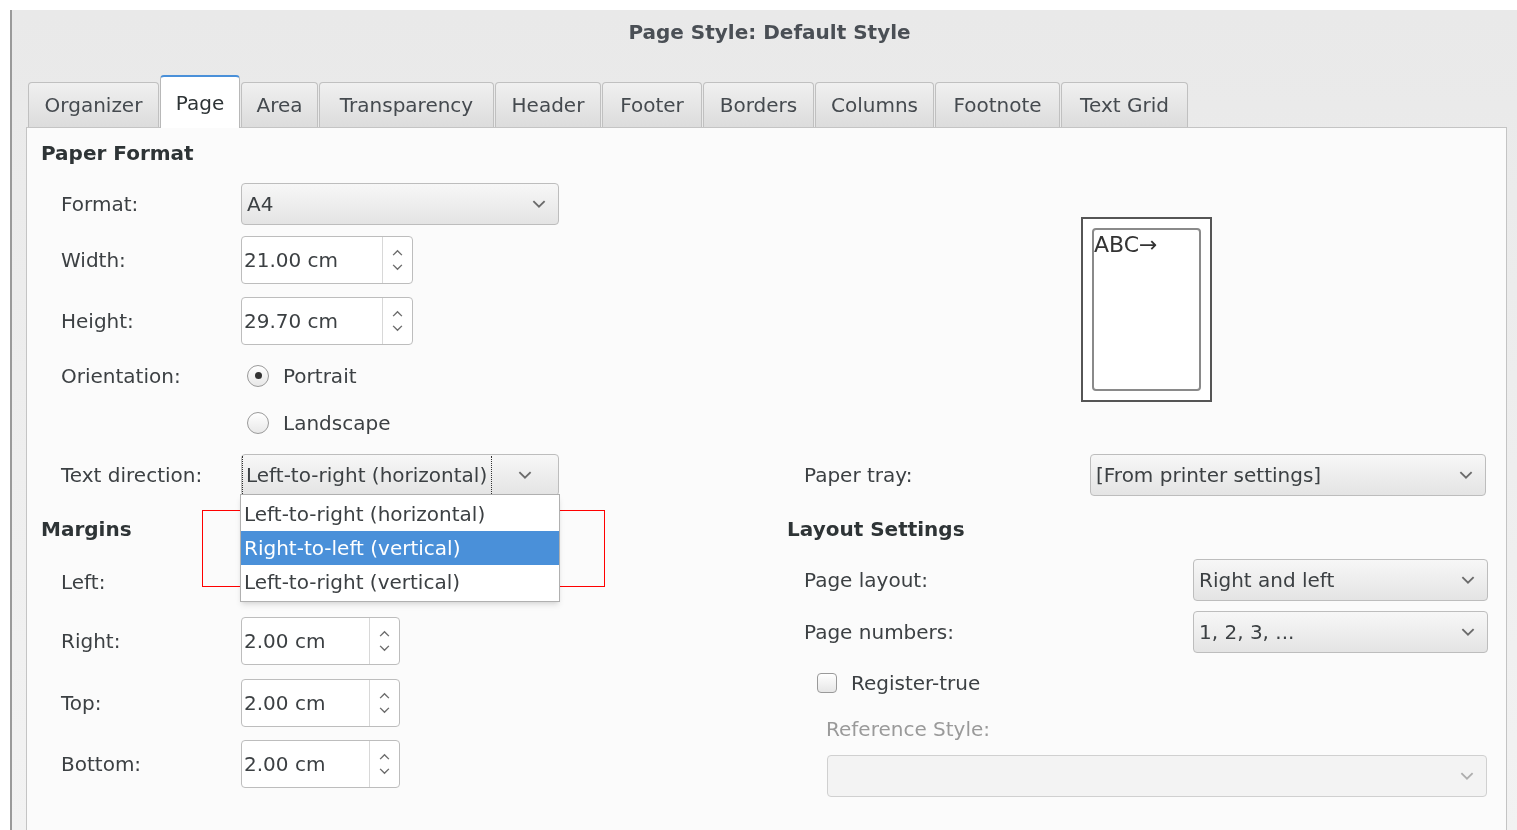  What do you see at coordinates (400, 204) in the screenshot?
I see `dropdown: A4` at bounding box center [400, 204].